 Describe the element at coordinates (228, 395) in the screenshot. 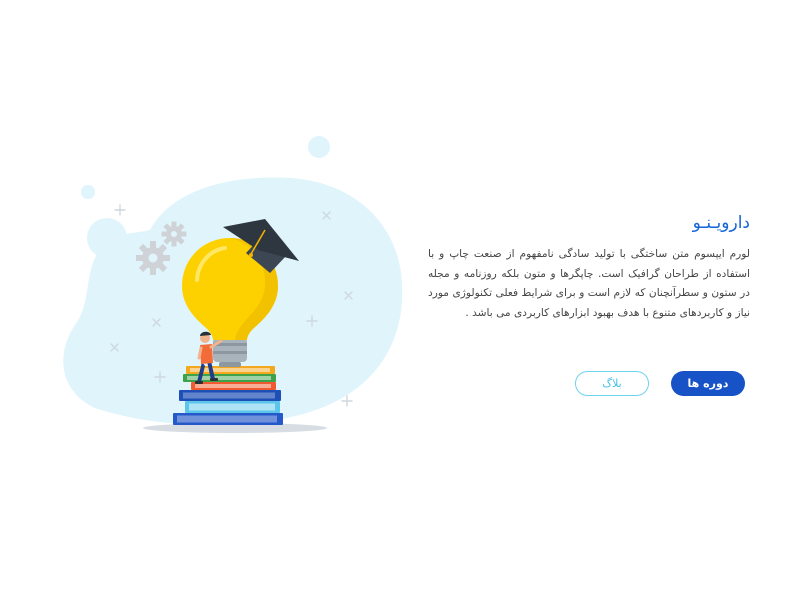

I see `books-icon` at that location.